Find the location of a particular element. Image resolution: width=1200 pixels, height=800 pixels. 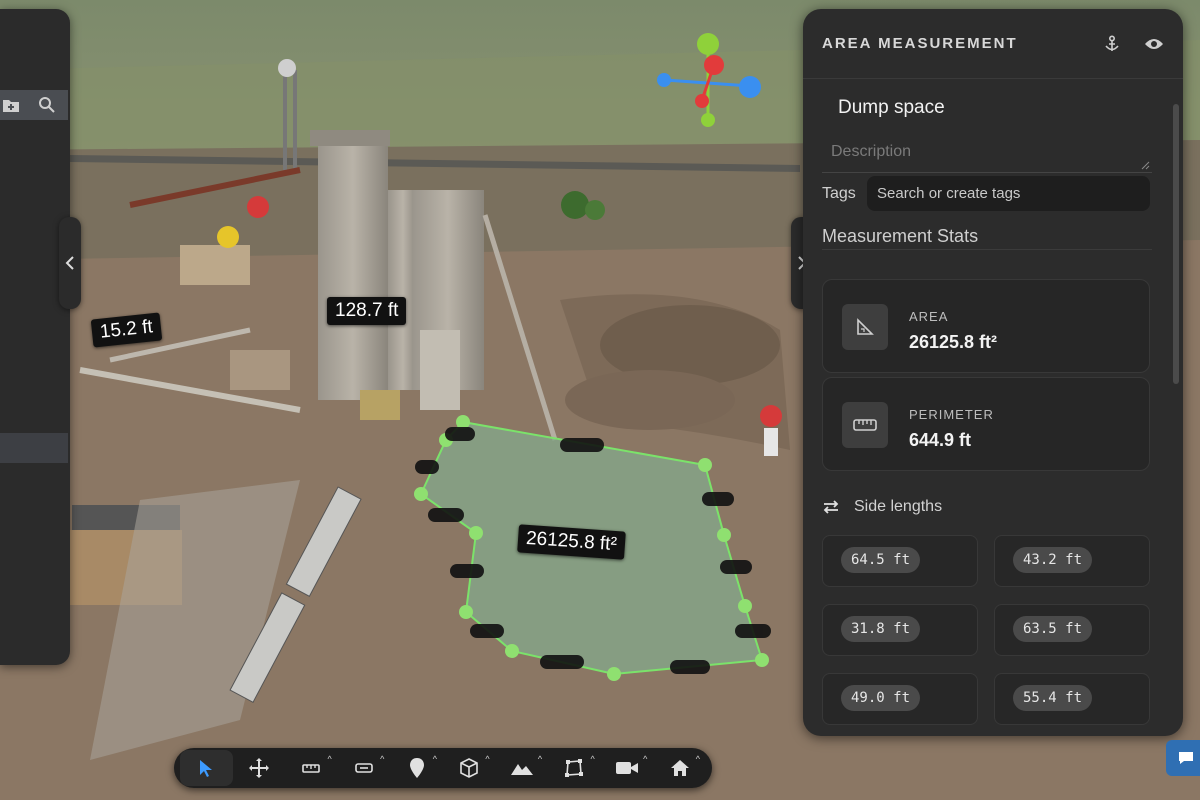

side-length-card: 43.2 ft is located at coordinates (1072, 561).